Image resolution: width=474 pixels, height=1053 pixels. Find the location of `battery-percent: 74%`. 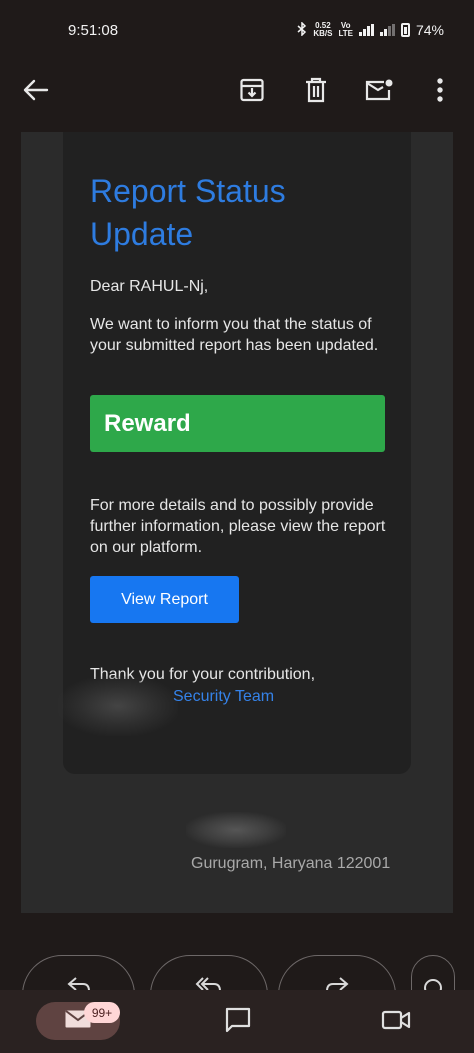

battery-percent: 74% is located at coordinates (429, 30).